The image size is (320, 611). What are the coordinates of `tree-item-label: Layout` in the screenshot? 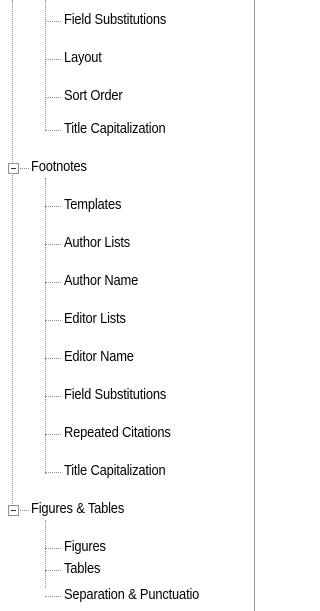 It's located at (83, 57).